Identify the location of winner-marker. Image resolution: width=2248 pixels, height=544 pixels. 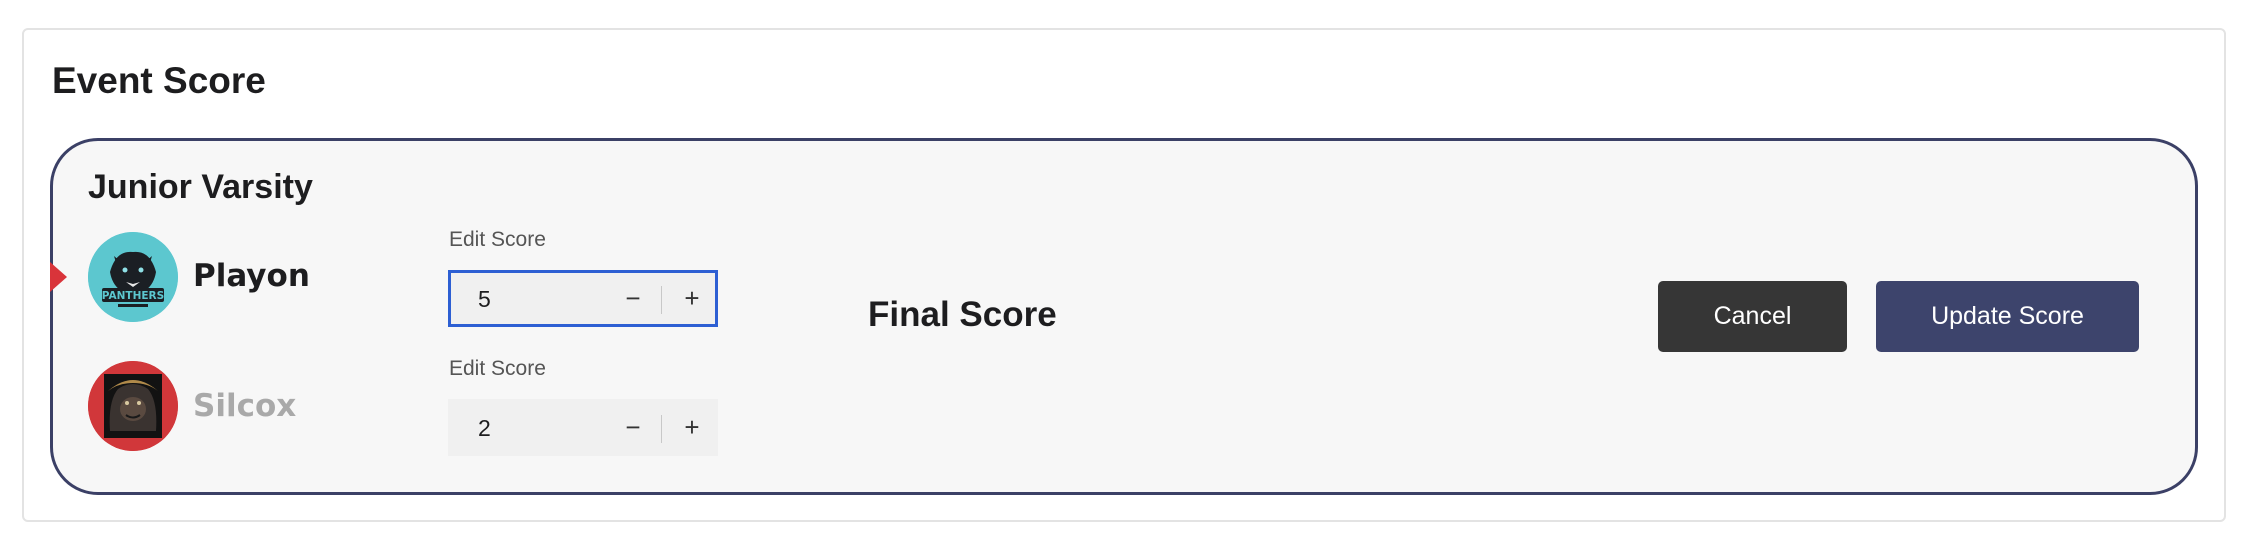
(58, 277).